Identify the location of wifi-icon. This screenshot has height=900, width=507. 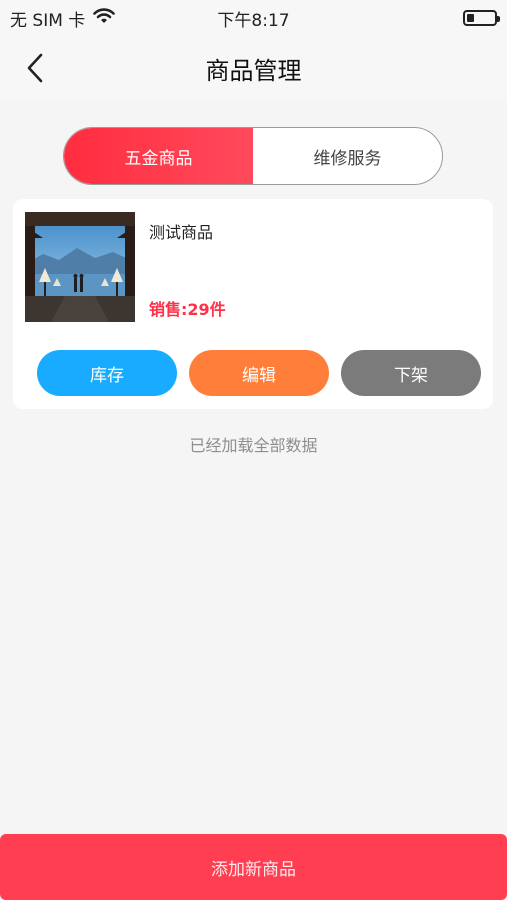
(104, 18).